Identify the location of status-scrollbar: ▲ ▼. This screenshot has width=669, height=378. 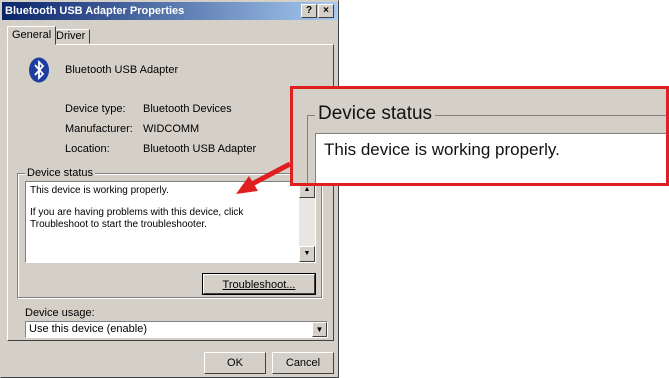
(307, 222).